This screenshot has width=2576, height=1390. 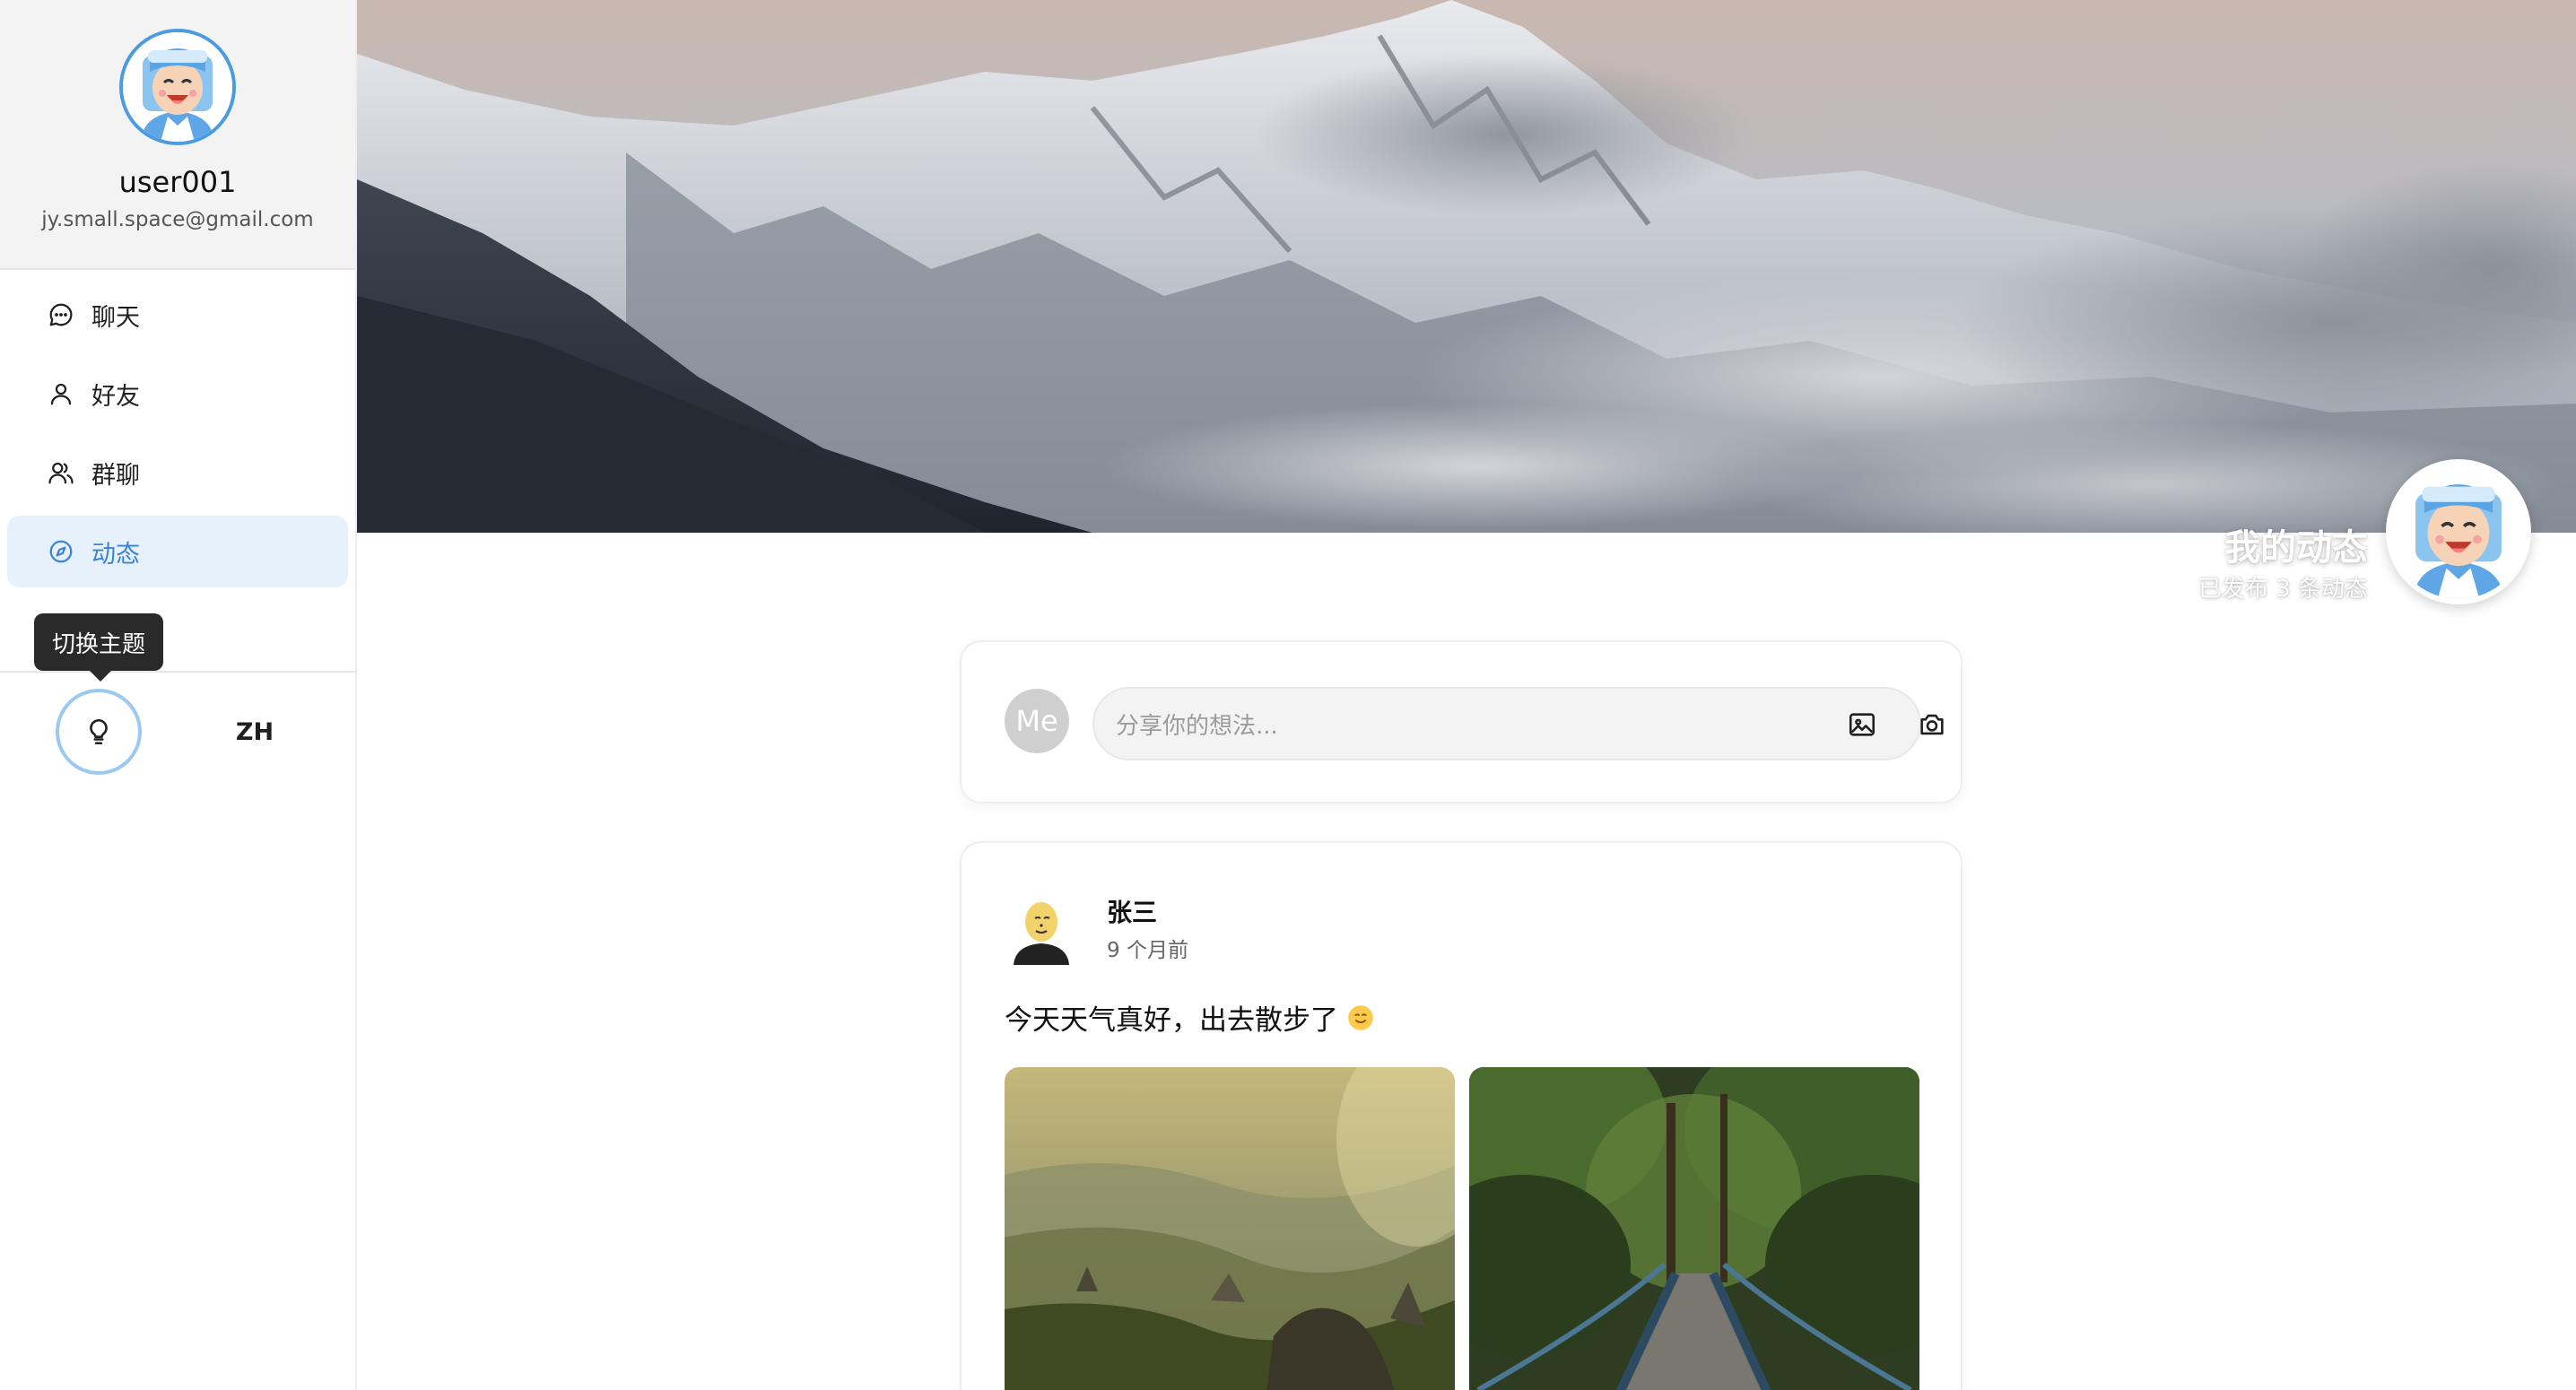 I want to click on forest-bridge-photo, so click(x=1694, y=1228).